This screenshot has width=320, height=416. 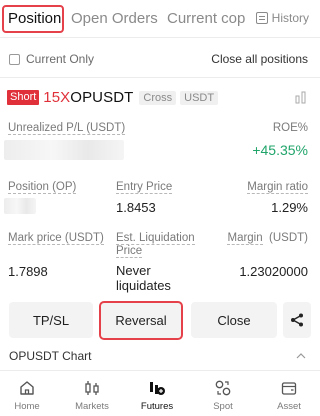 I want to click on tpsl-button: TP/SL, so click(x=51, y=320).